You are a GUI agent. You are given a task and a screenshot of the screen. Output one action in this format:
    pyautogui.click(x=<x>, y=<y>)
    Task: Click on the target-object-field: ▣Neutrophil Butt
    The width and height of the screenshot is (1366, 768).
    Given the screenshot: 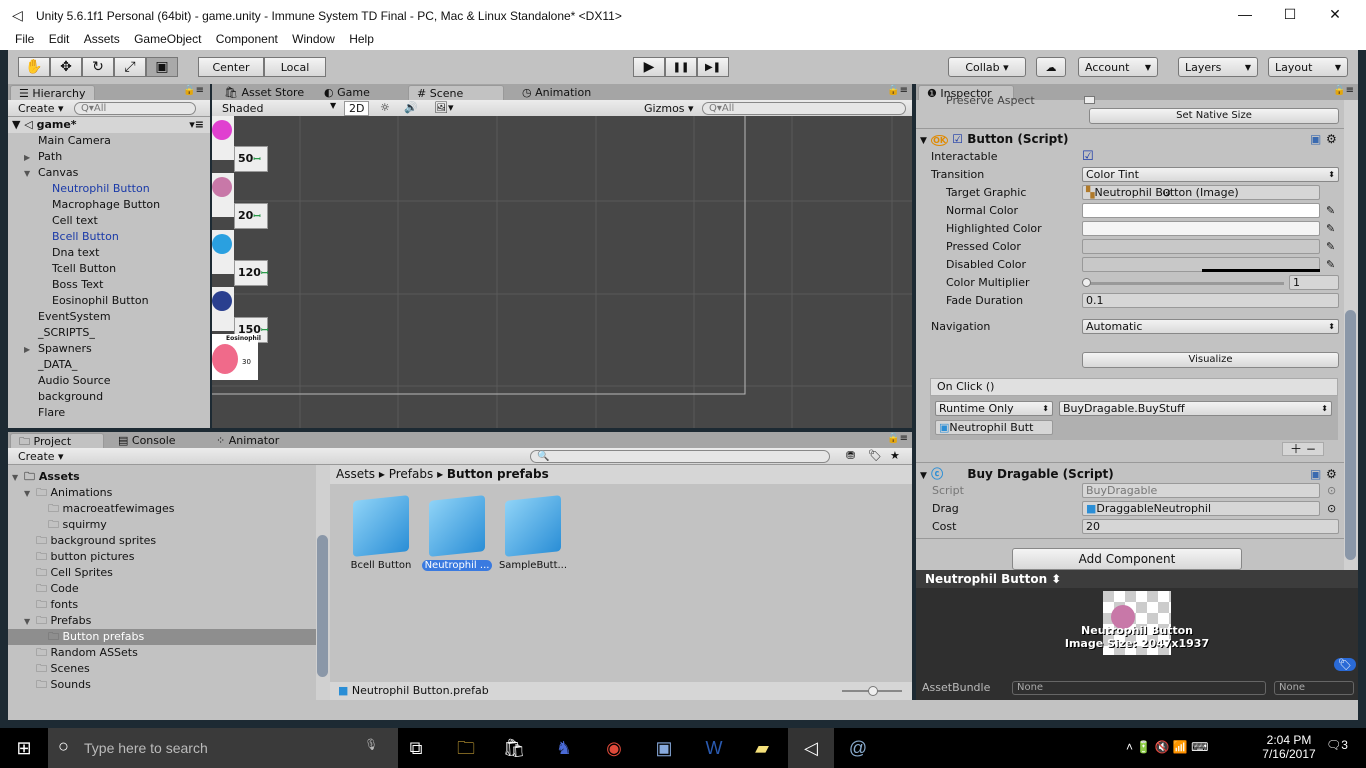 What is the action you would take?
    pyautogui.click(x=994, y=427)
    